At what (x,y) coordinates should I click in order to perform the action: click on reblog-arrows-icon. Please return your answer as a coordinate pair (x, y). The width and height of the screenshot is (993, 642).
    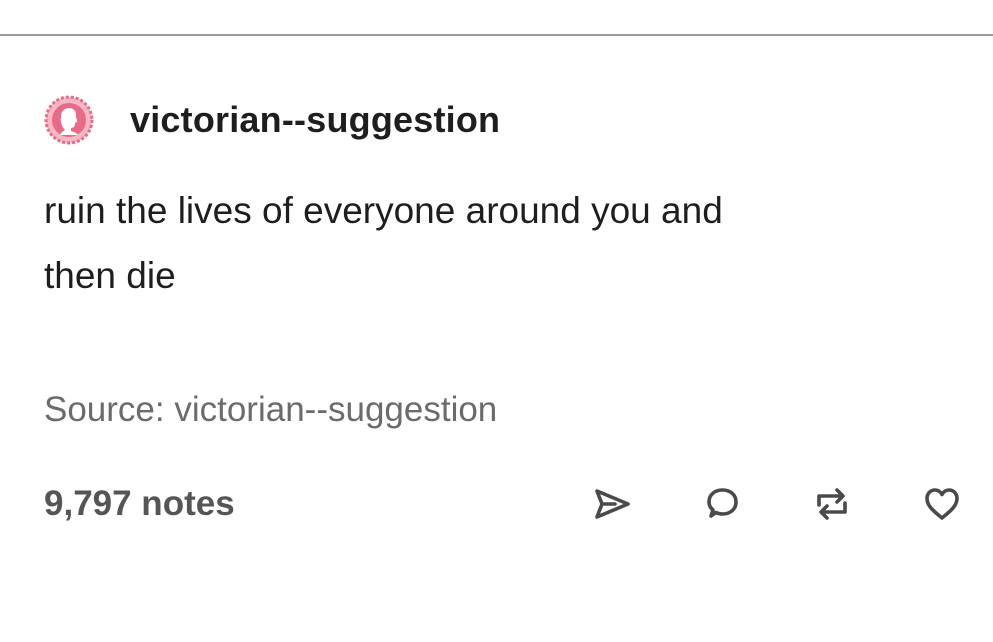
    Looking at the image, I should click on (832, 504).